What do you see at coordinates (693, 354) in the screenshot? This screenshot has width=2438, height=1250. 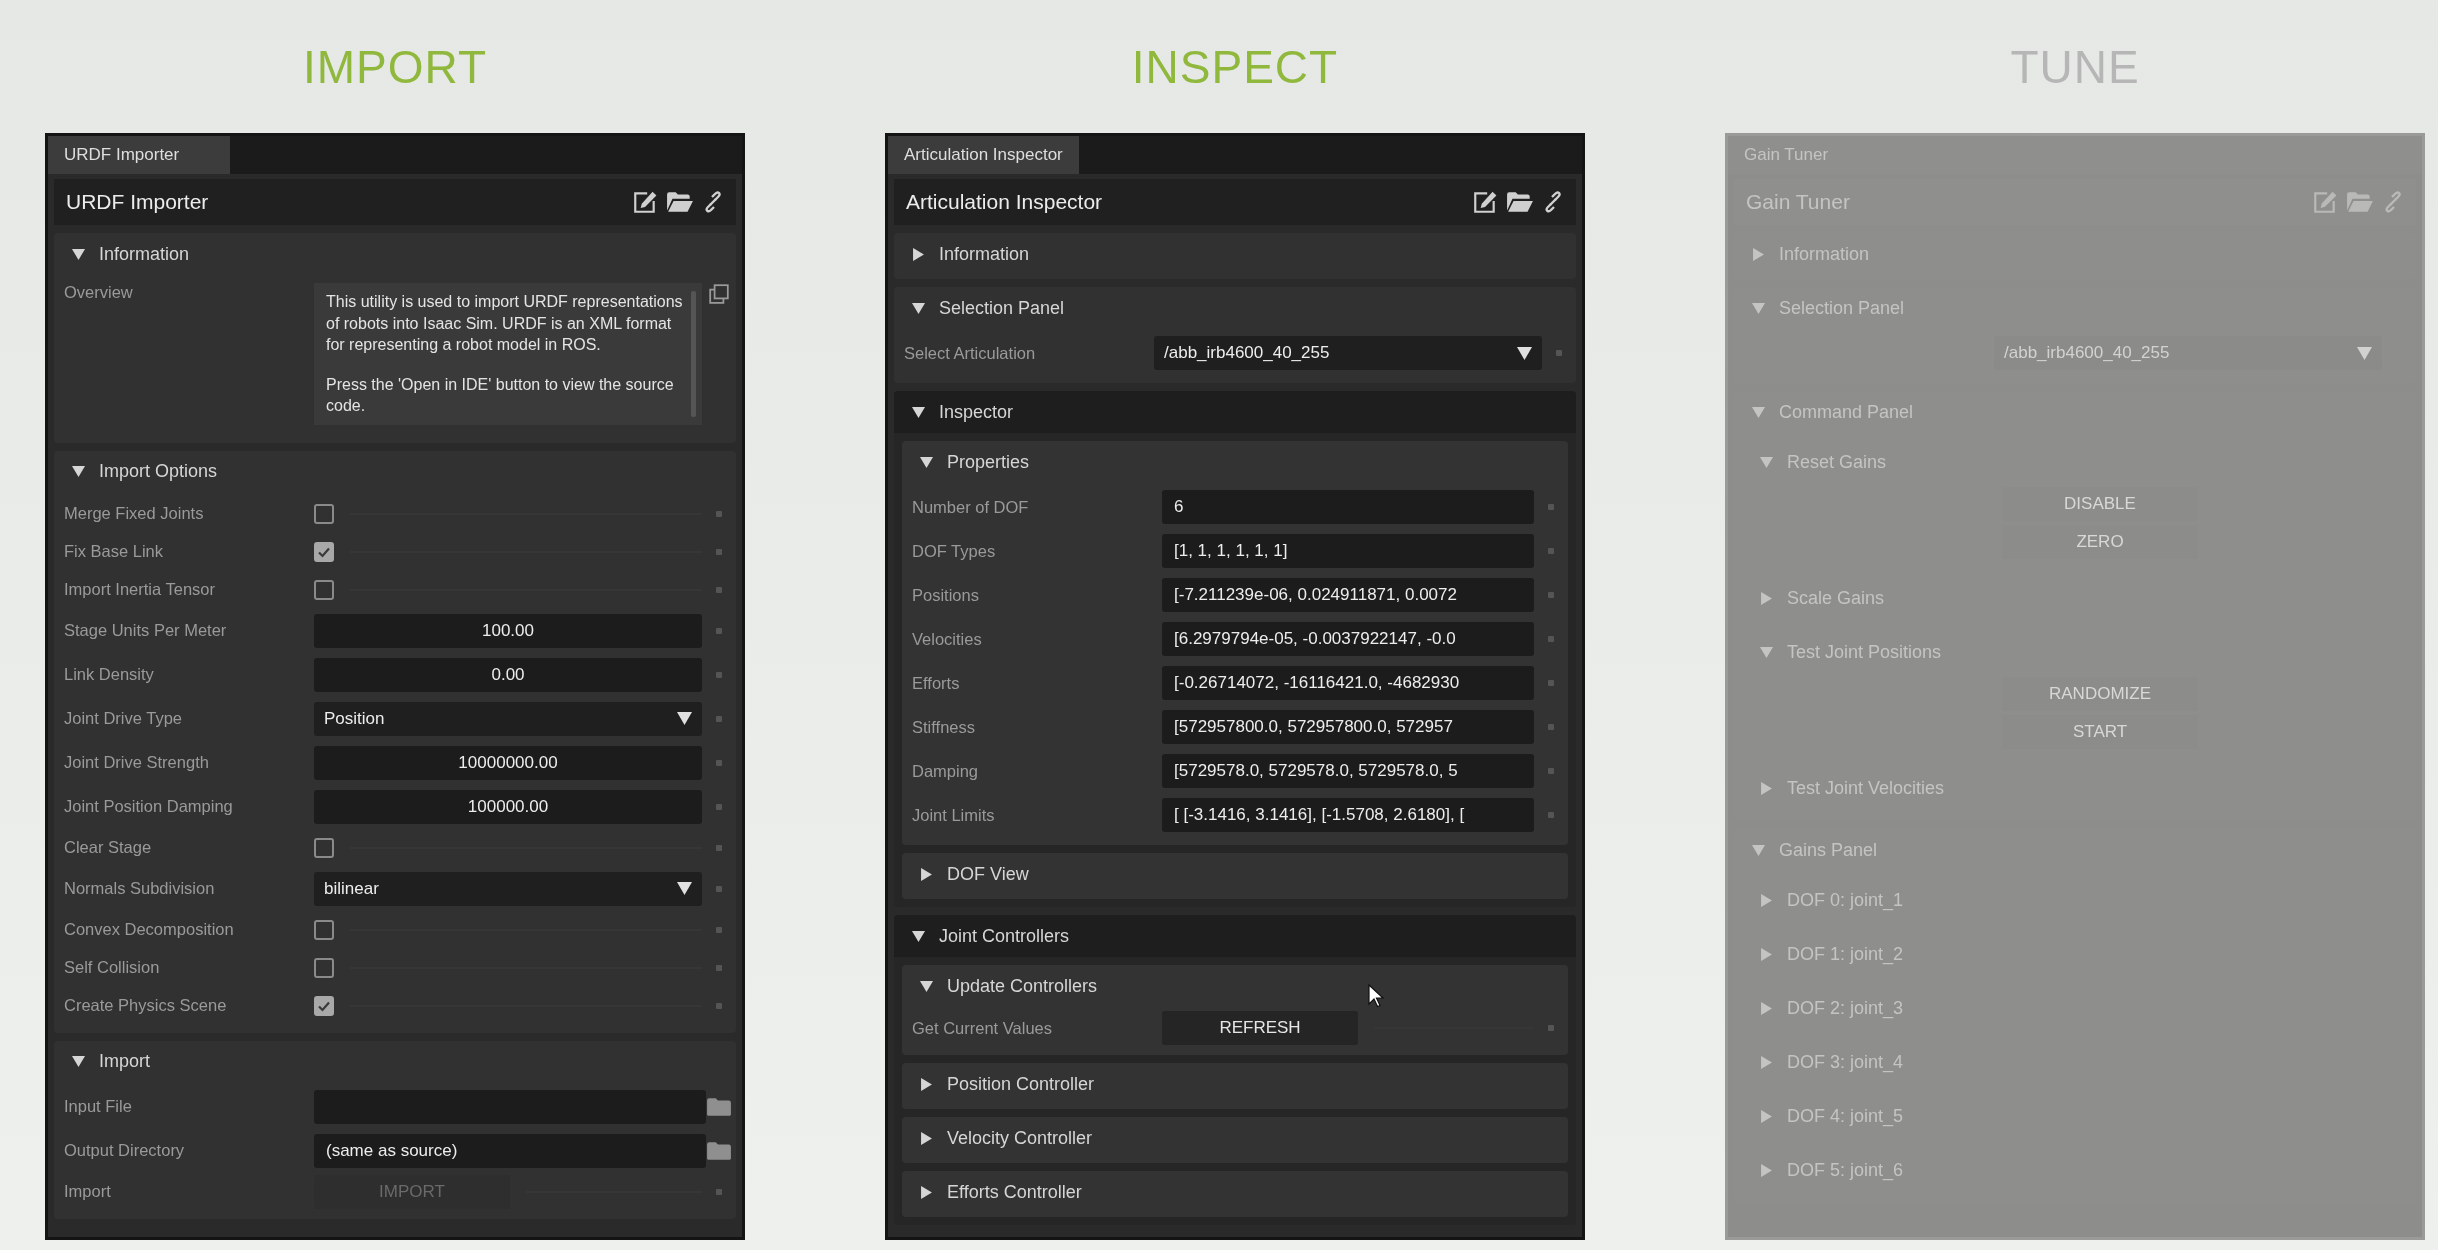 I see `scrollbar` at bounding box center [693, 354].